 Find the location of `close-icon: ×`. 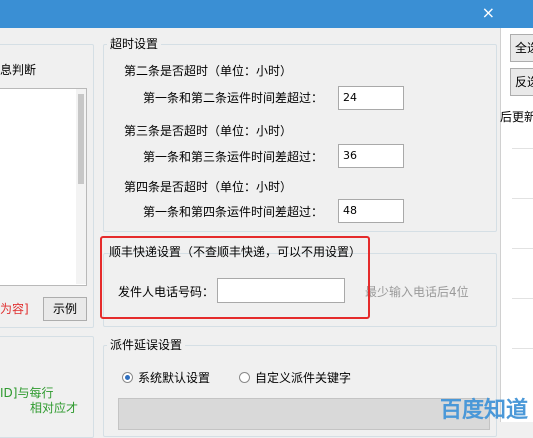

close-icon: × is located at coordinates (488, 13).